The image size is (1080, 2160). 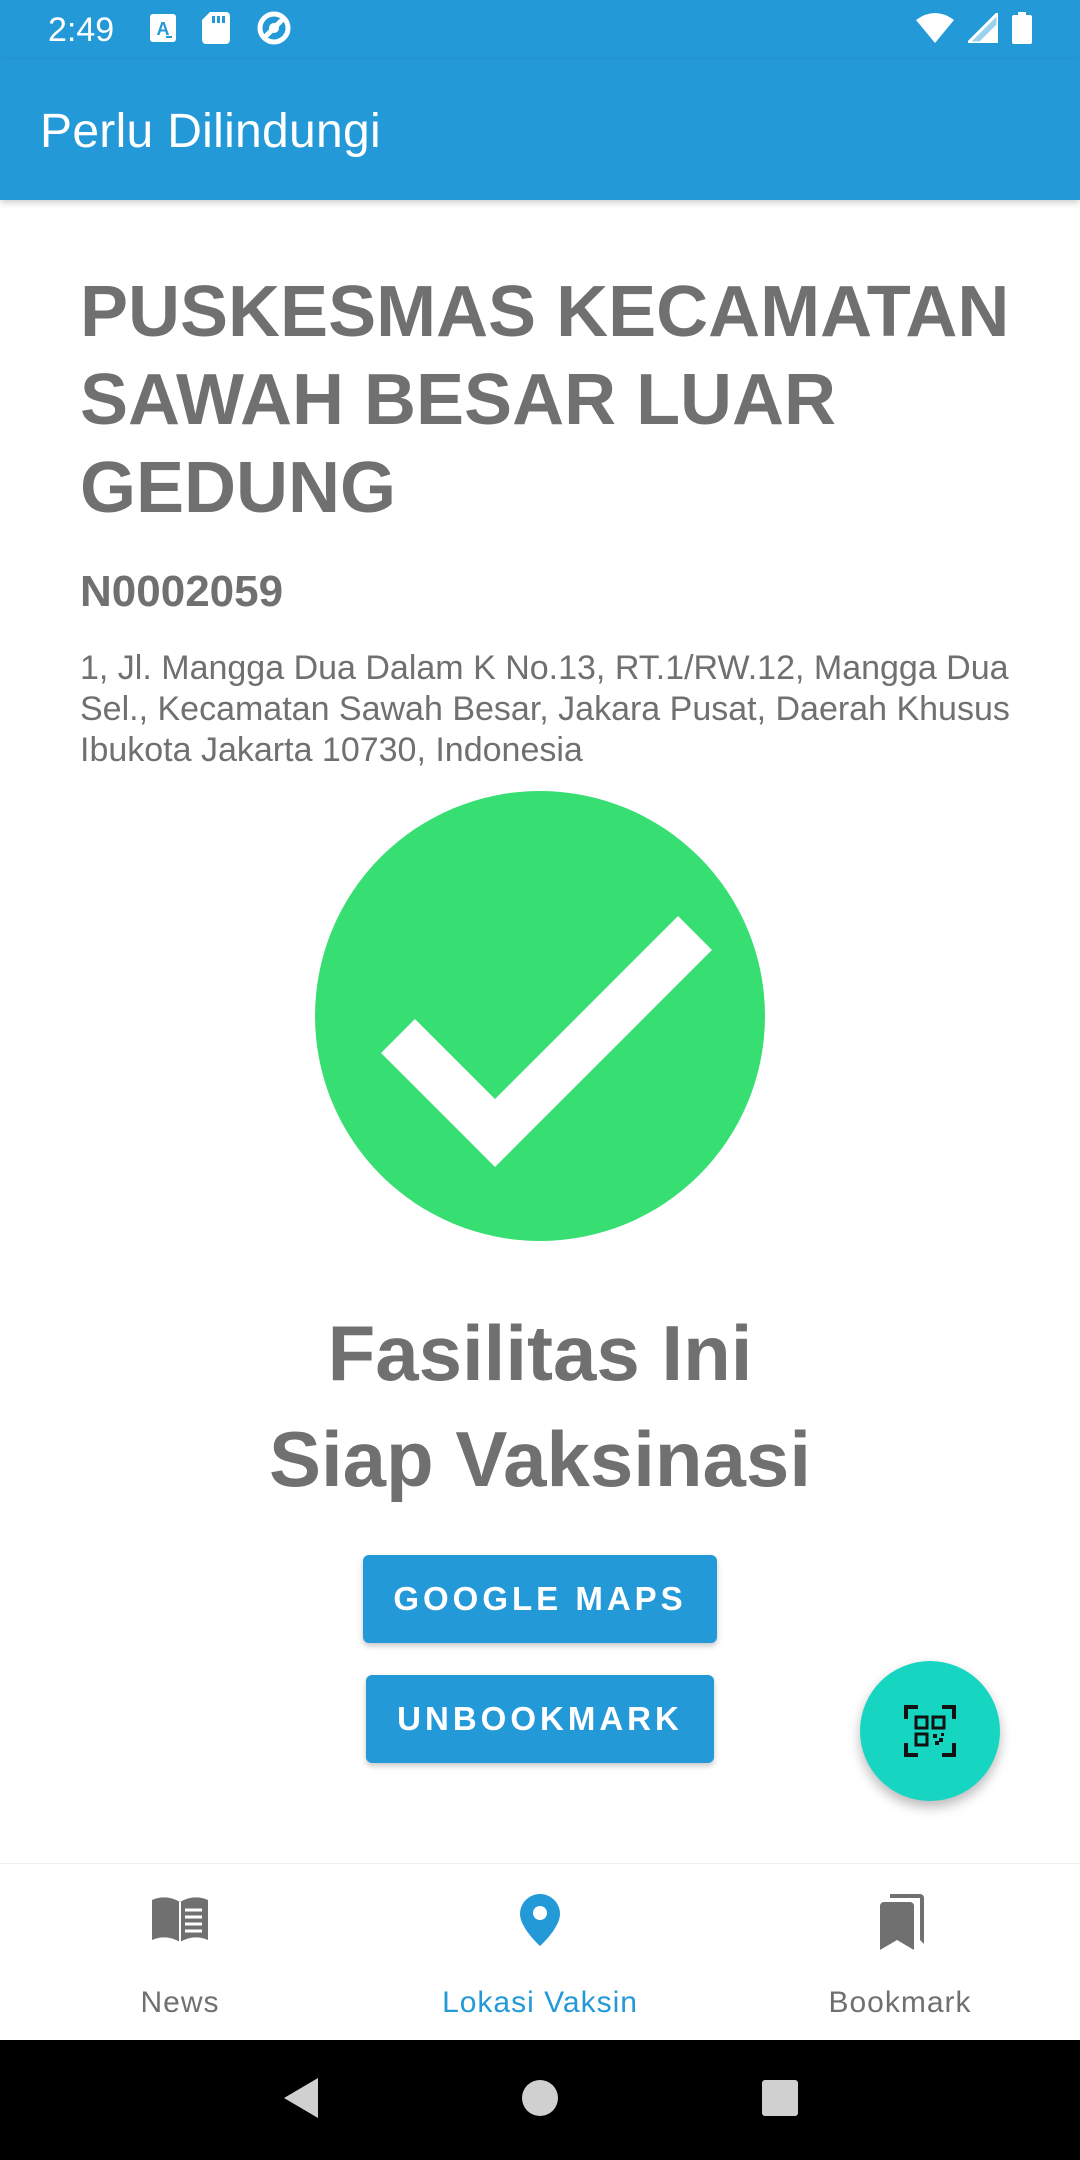 What do you see at coordinates (180, 1921) in the screenshot?
I see `book-icon` at bounding box center [180, 1921].